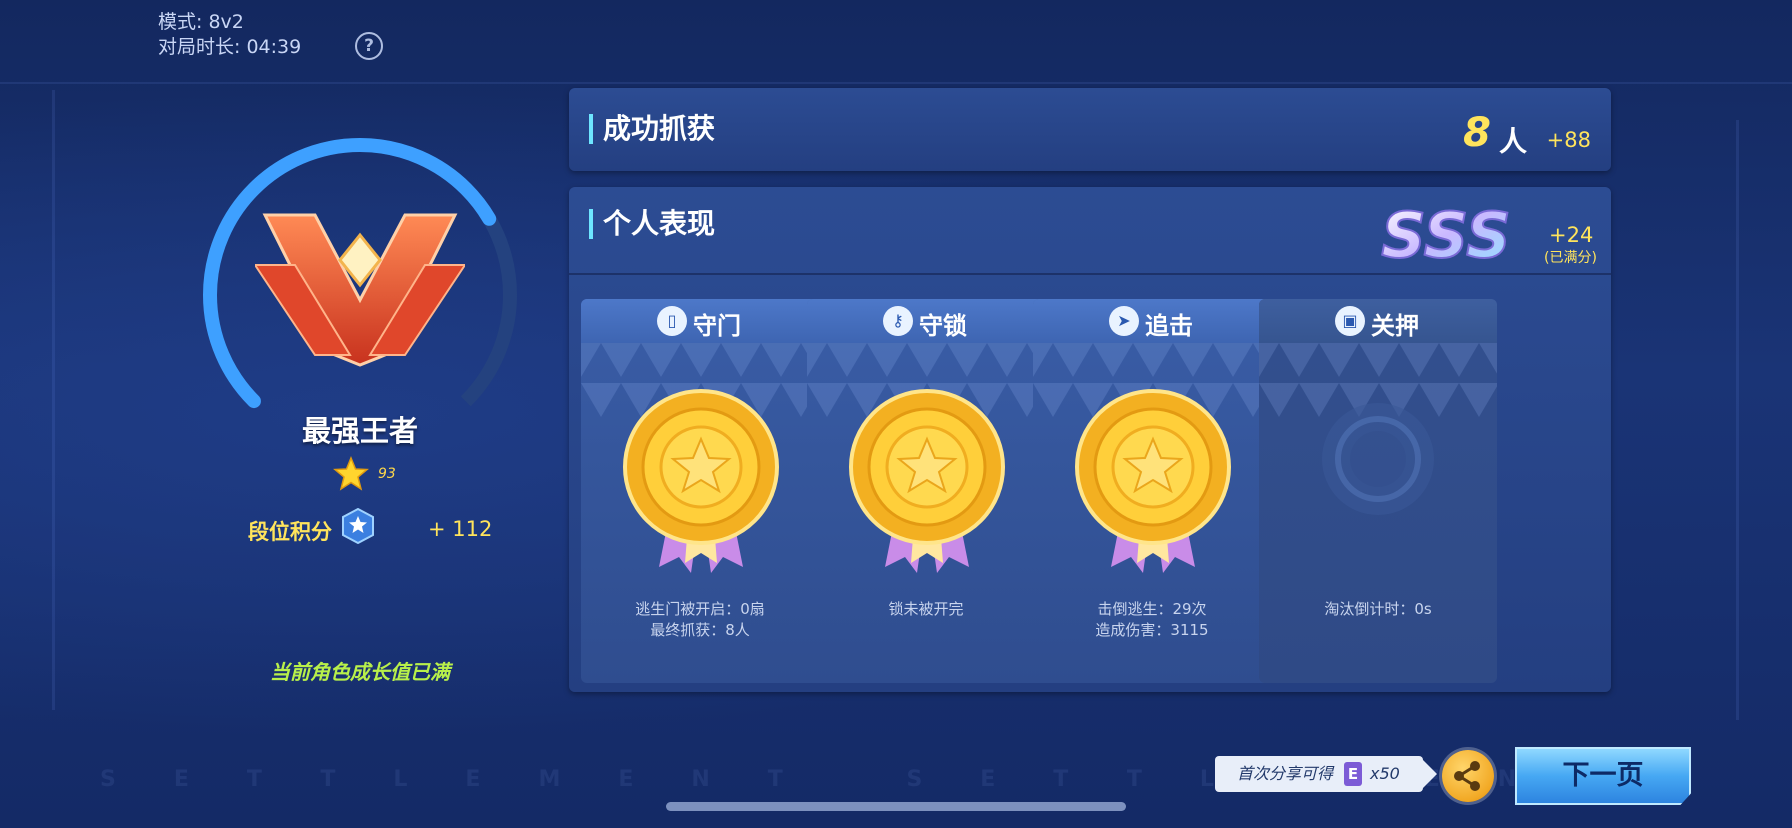 The image size is (1792, 828). I want to click on performance-card: ▣ 关押淘汰倒计时：0s, so click(1378, 491).